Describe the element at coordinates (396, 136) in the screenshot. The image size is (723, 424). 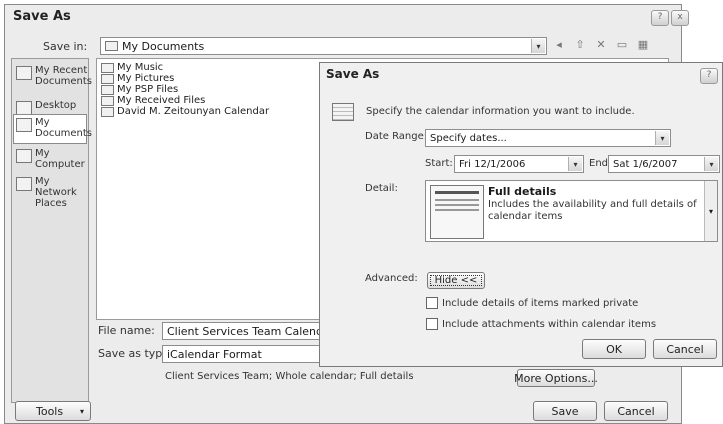
I see `date-range-label: Date Range:` at that location.